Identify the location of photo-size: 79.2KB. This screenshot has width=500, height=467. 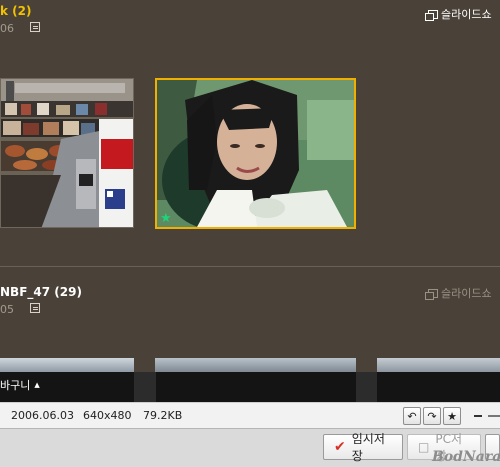
(163, 415).